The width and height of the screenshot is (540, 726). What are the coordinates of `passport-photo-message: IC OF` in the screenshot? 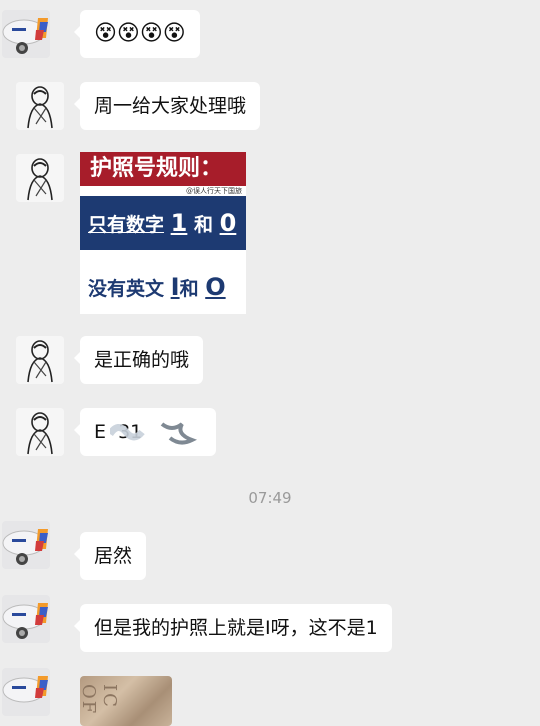 It's located at (126, 701).